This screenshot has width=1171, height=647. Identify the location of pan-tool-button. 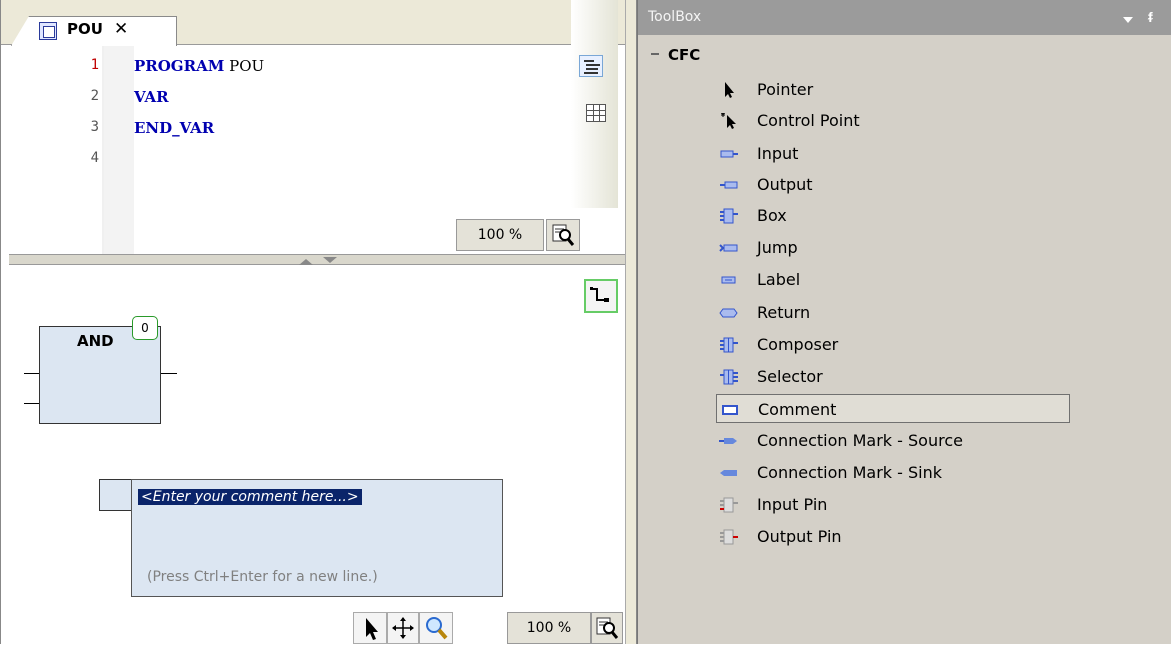
(403, 628).